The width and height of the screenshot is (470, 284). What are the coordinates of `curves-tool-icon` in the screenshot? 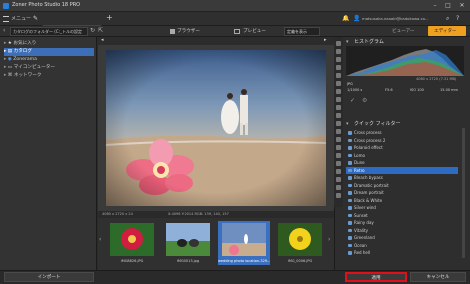 It's located at (338, 171).